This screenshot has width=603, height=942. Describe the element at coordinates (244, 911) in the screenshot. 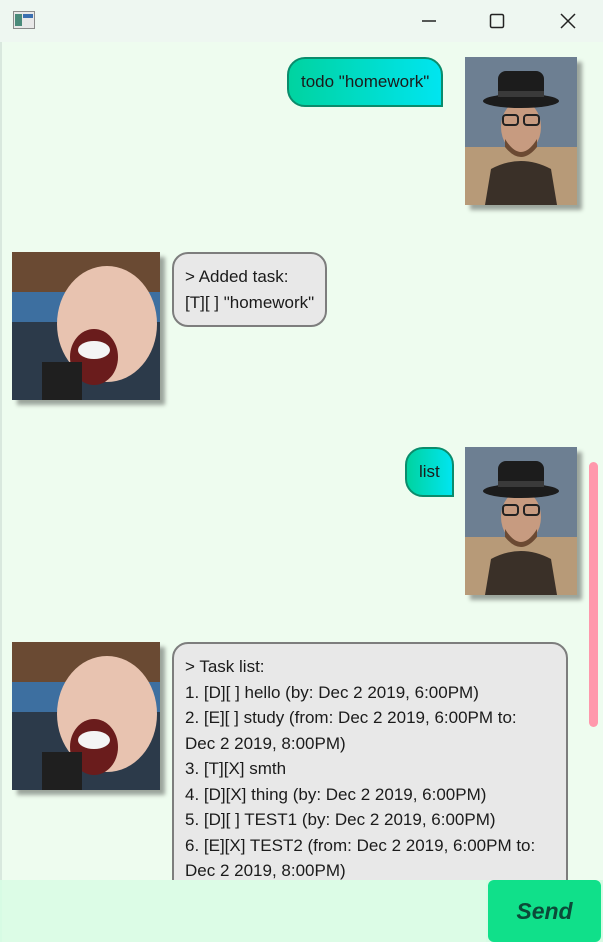

I see `message-input` at that location.